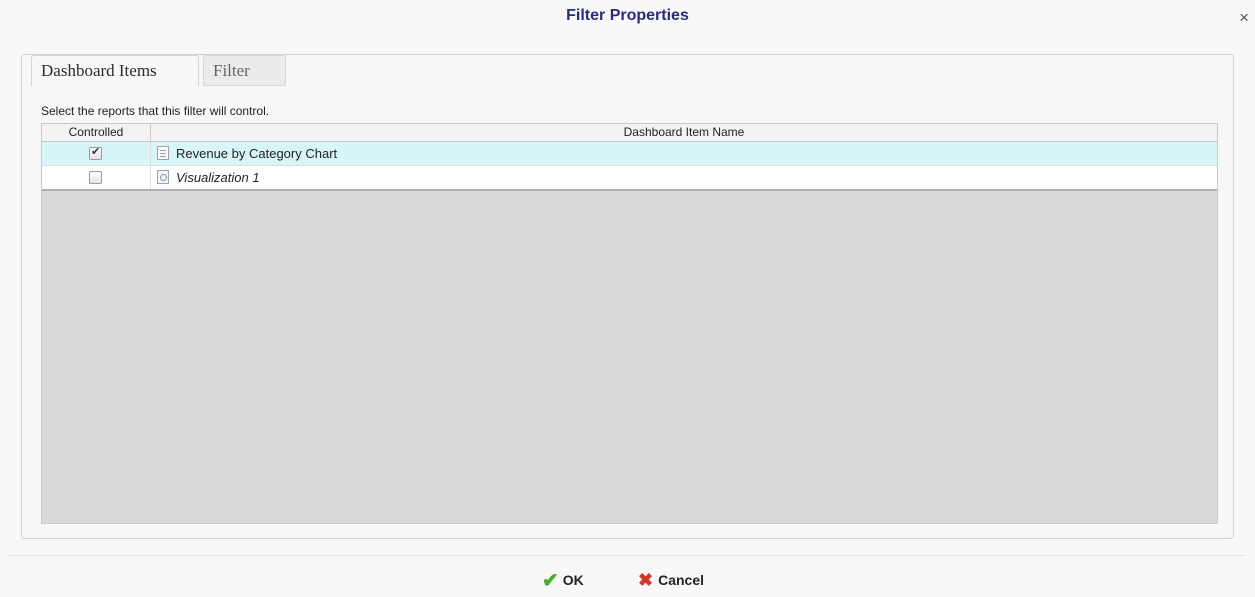 The height and width of the screenshot is (597, 1255). Describe the element at coordinates (646, 580) in the screenshot. I see `cross-icon: ✖` at that location.